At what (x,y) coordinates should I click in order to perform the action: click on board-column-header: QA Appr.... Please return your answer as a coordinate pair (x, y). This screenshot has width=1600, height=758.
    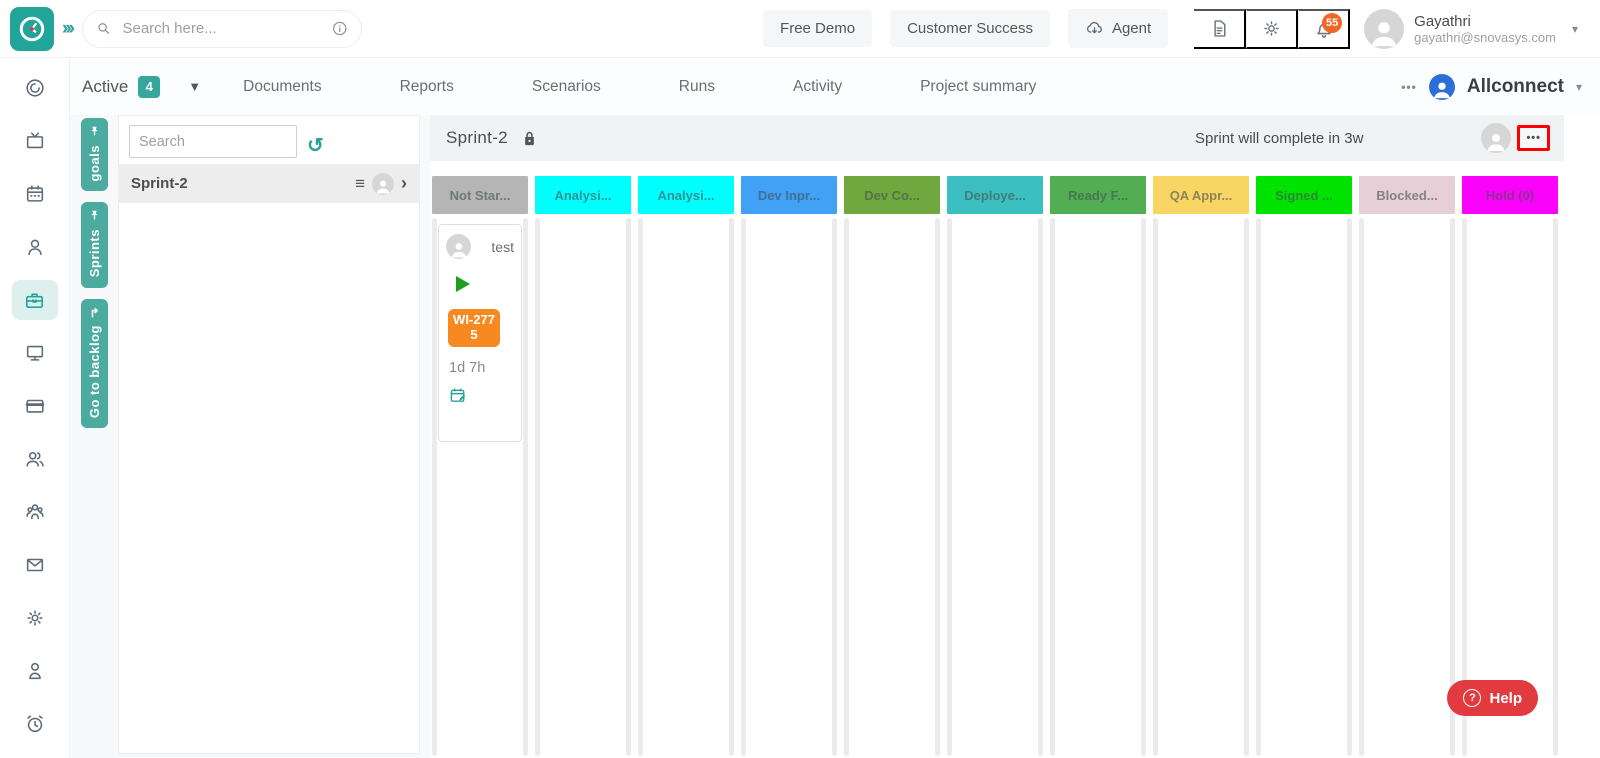
    Looking at the image, I should click on (1201, 195).